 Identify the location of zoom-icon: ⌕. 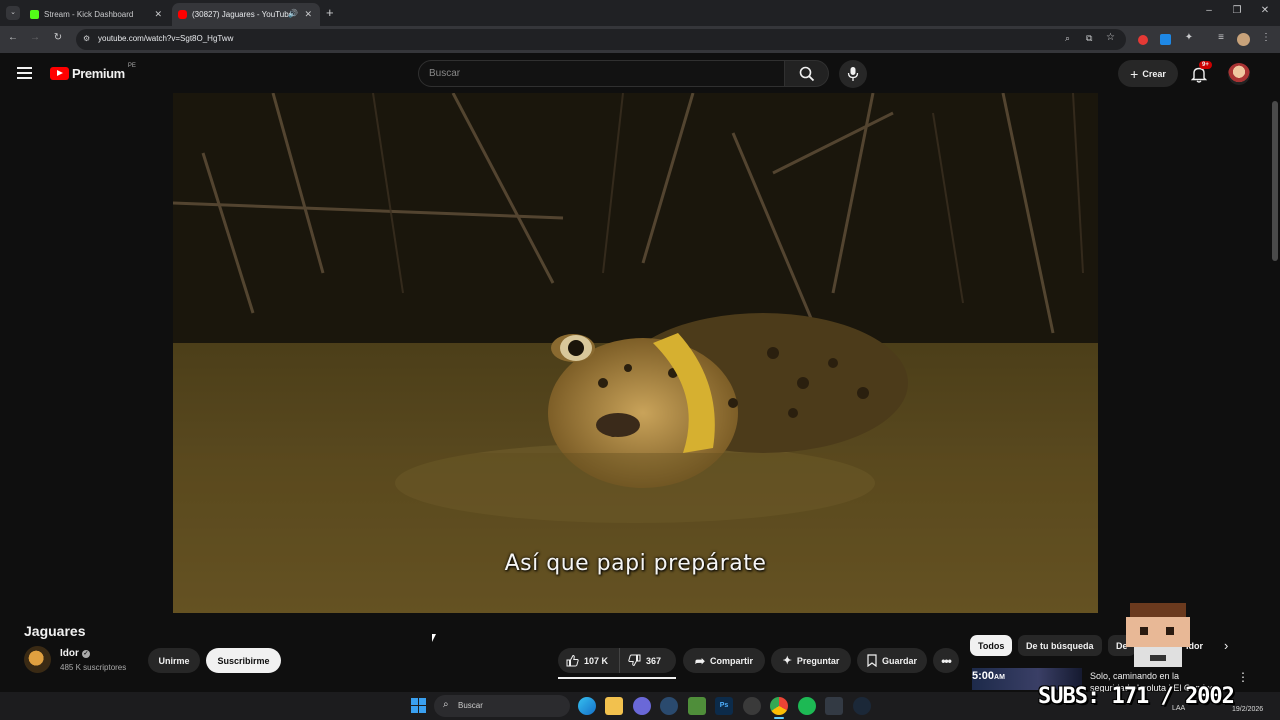
(1067, 38).